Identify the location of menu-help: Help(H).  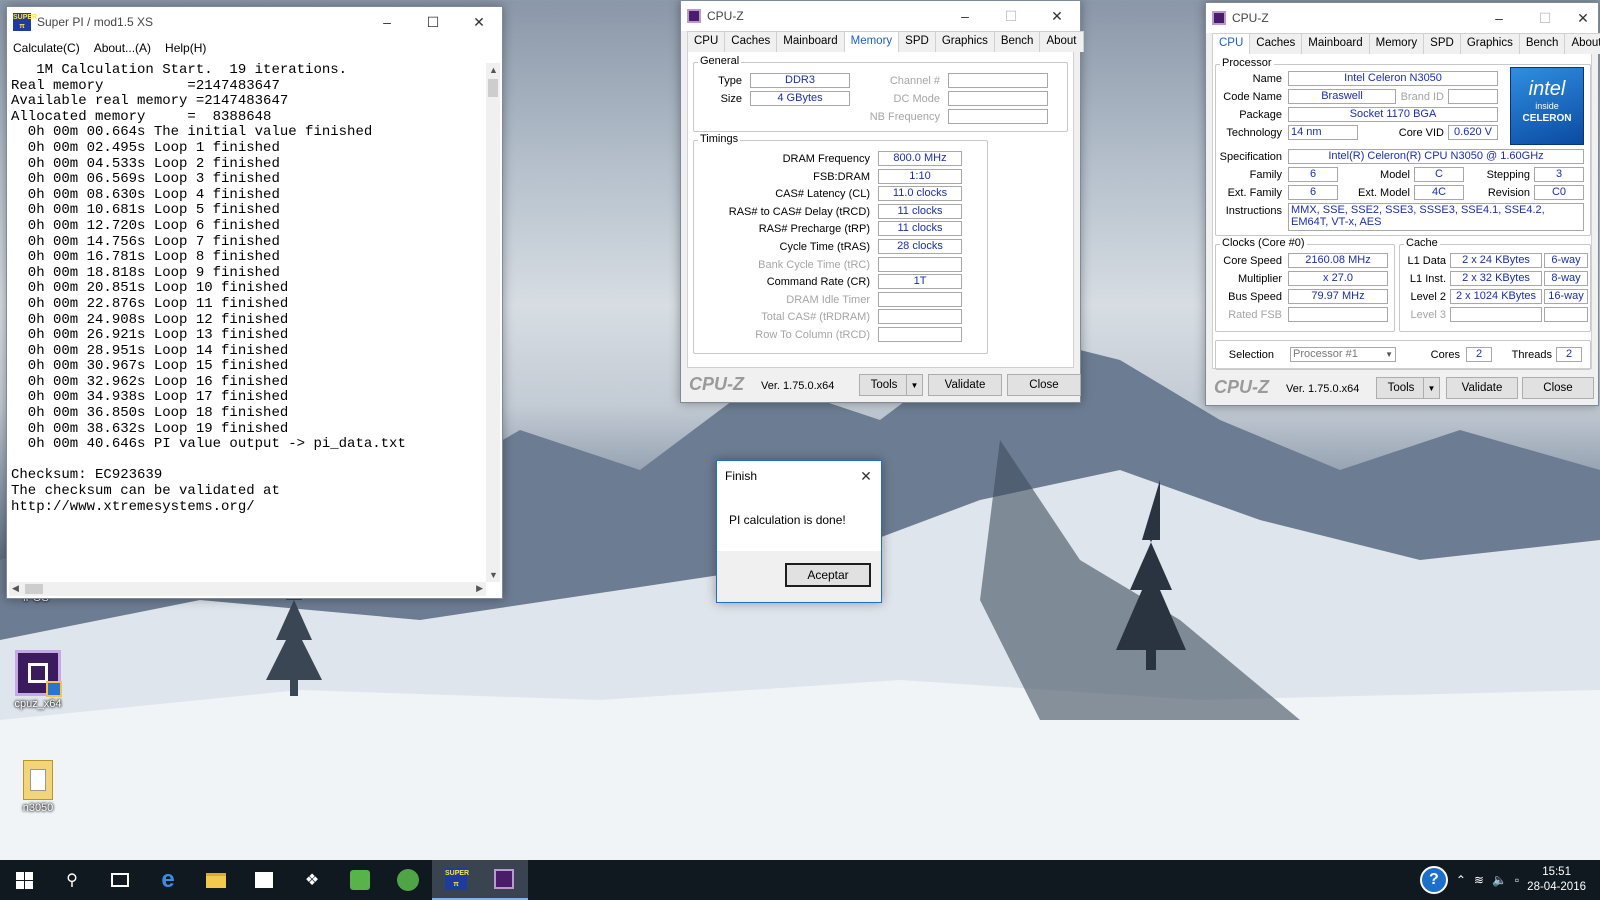
(185, 48).